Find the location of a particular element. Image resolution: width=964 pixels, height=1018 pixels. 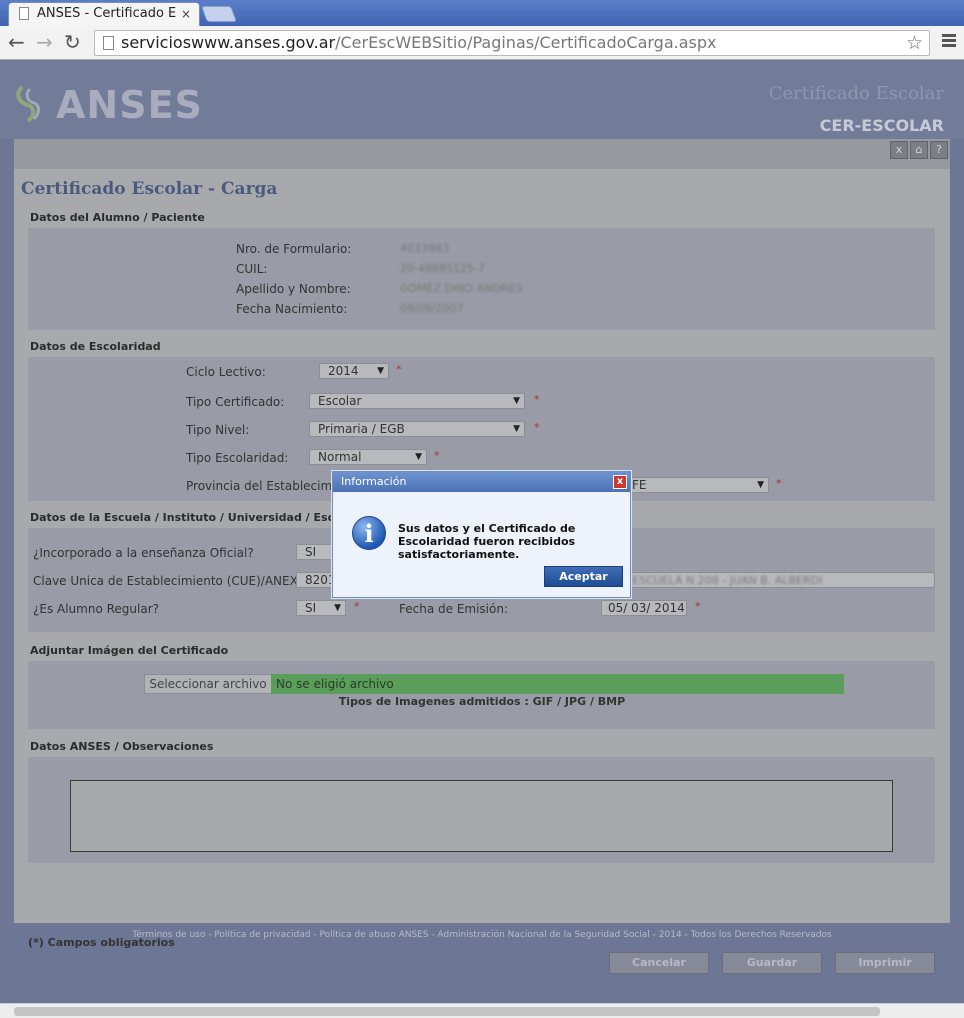

observations-section-title: Datos ANSES / Observaciones is located at coordinates (122, 746).